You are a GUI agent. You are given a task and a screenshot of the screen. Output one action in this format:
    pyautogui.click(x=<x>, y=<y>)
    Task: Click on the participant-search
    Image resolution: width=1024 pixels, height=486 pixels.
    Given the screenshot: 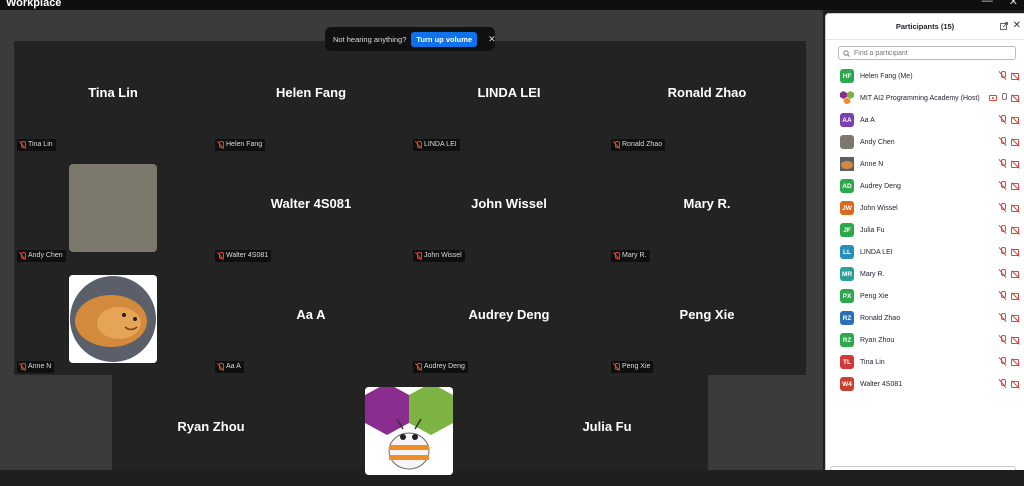 What is the action you would take?
    pyautogui.click(x=927, y=53)
    